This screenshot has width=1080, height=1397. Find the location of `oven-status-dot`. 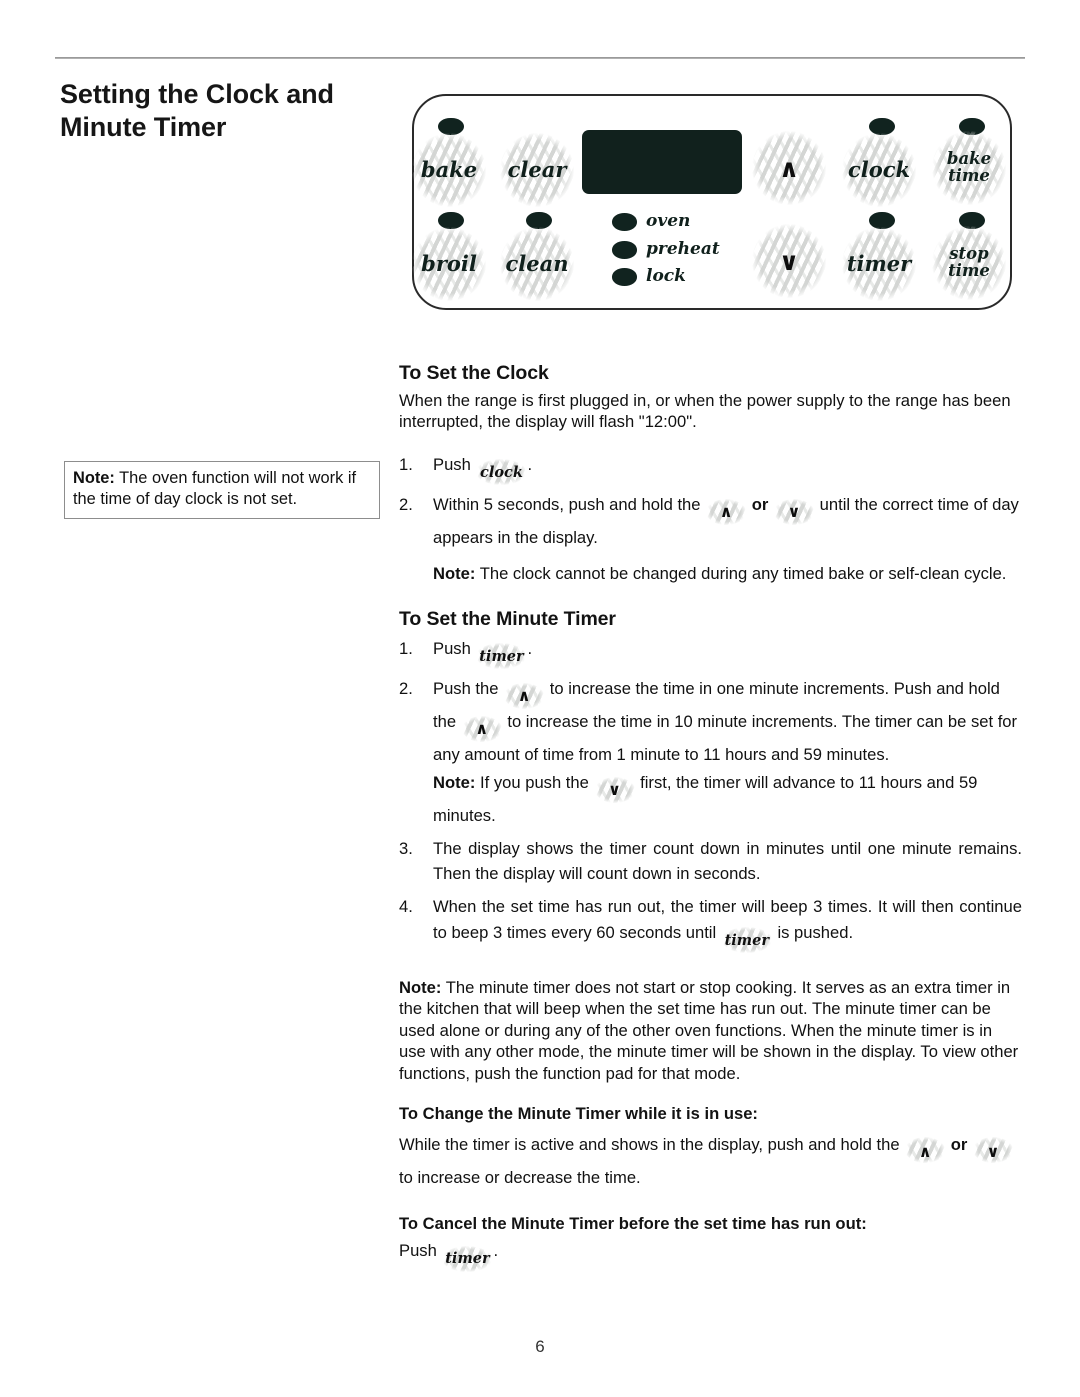

oven-status-dot is located at coordinates (624, 222).